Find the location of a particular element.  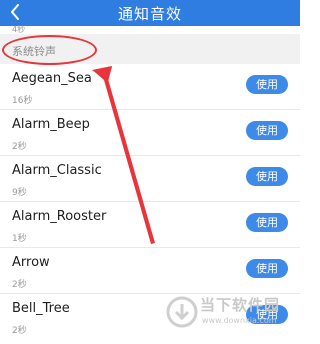

watermark: 当下软件园 www.downxia.com is located at coordinates (232, 317).